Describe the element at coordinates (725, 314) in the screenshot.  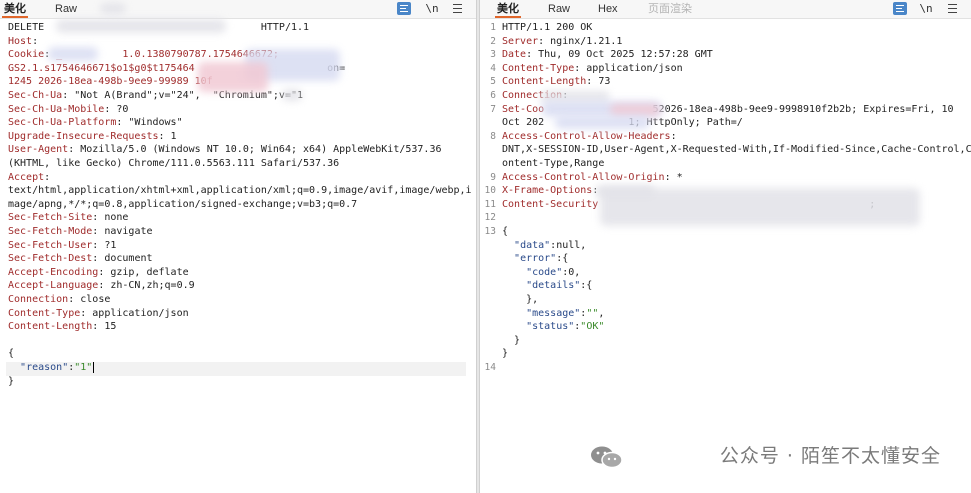
I see `response-line: "message":"",` at that location.